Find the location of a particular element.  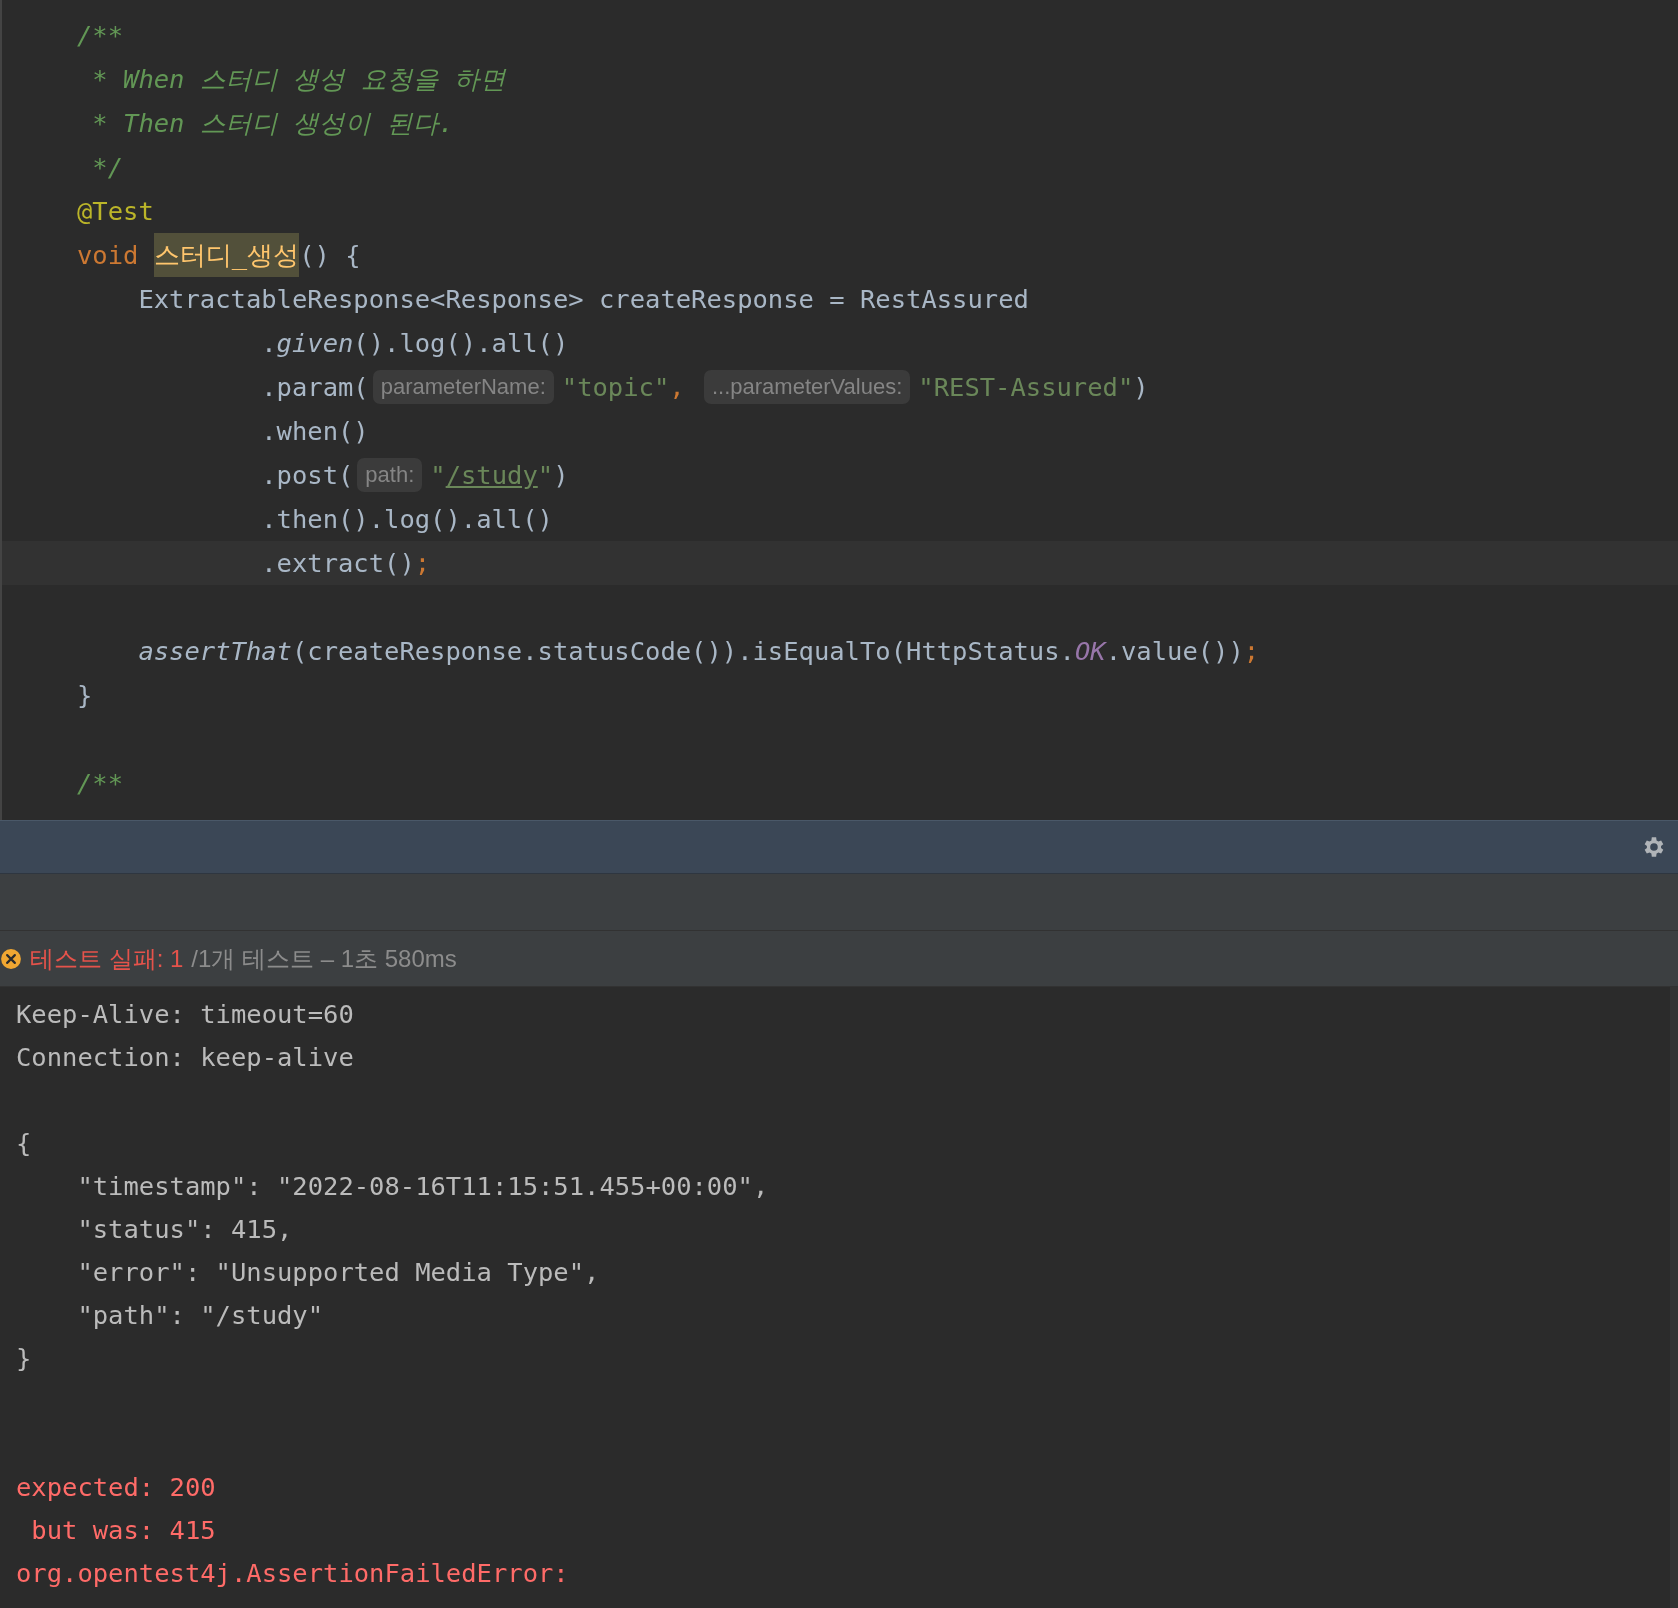

code-comment: * Then 스터디 생성이 된다. is located at coordinates (272, 123).